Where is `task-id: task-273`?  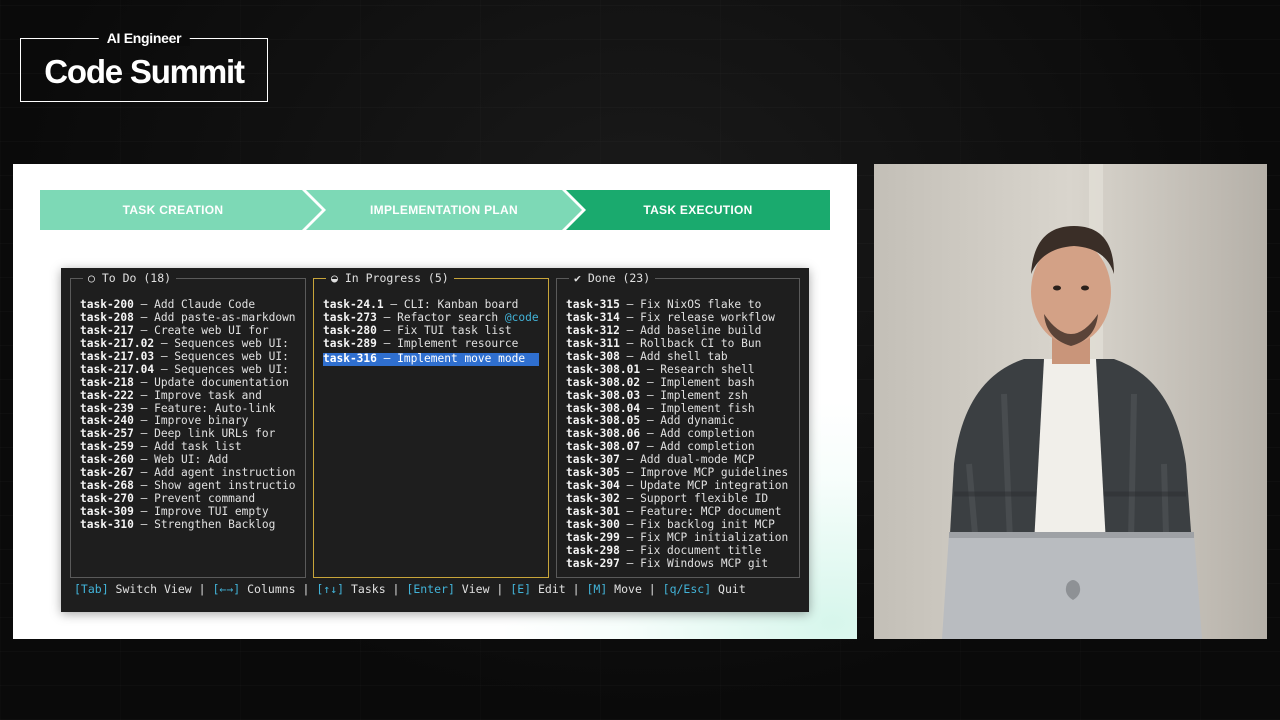
task-id: task-273 is located at coordinates (350, 317).